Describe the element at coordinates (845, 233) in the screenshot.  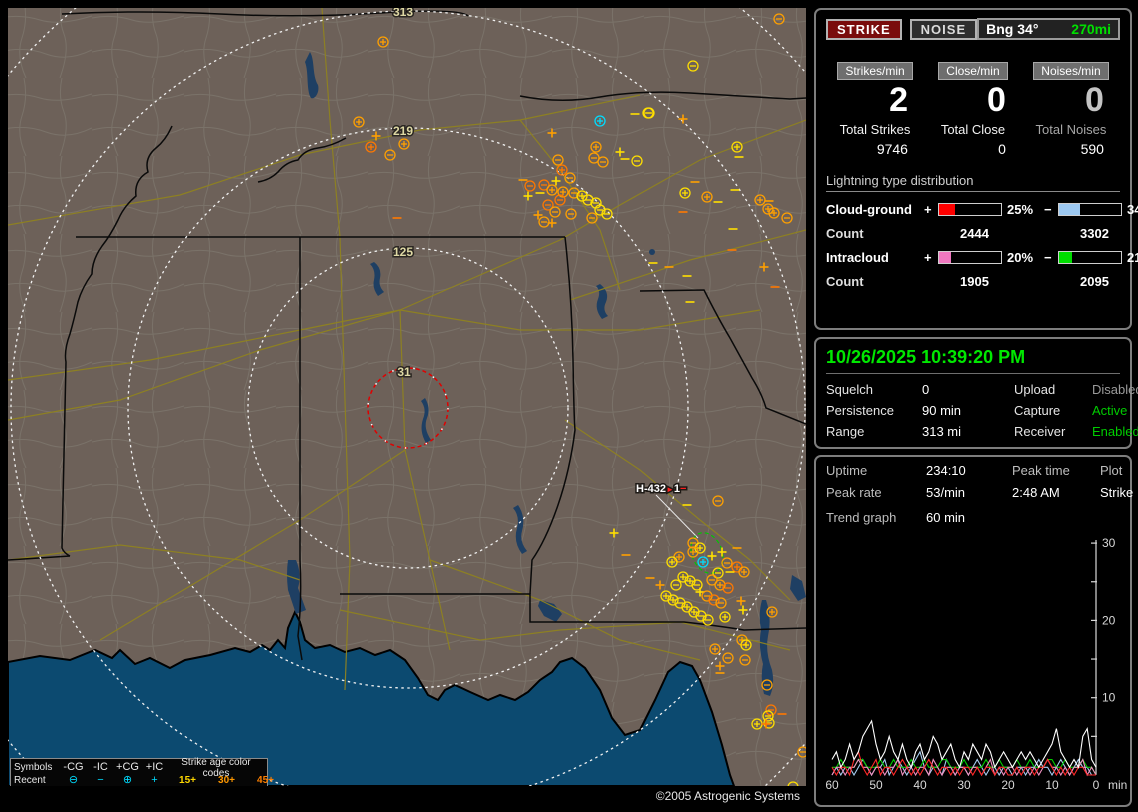
I see `cg-count-label: Count` at that location.